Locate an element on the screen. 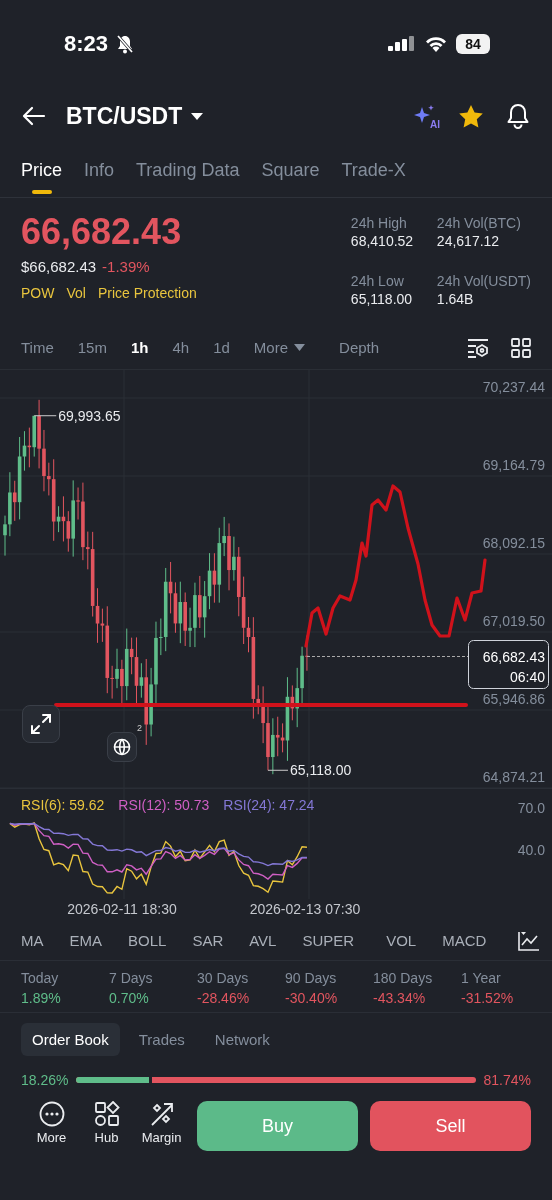  favorite-star-button is located at coordinates (471, 116).